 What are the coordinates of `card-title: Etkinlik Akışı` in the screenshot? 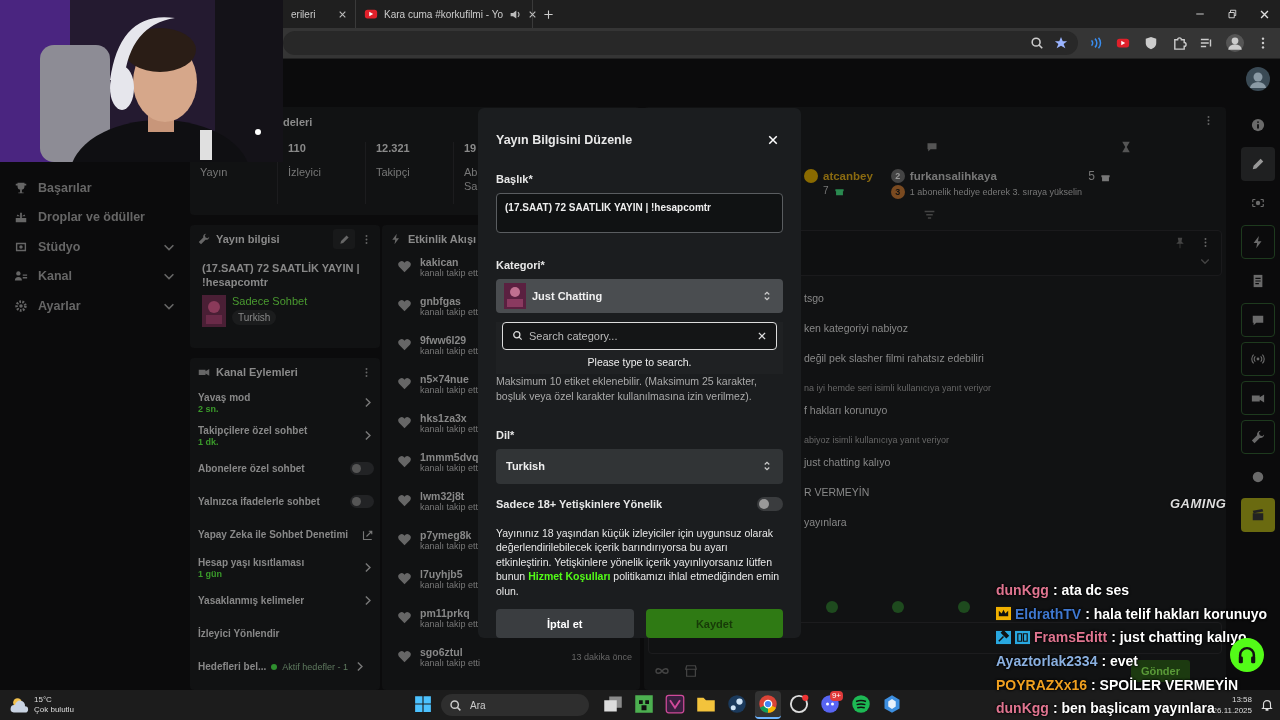 It's located at (442, 239).